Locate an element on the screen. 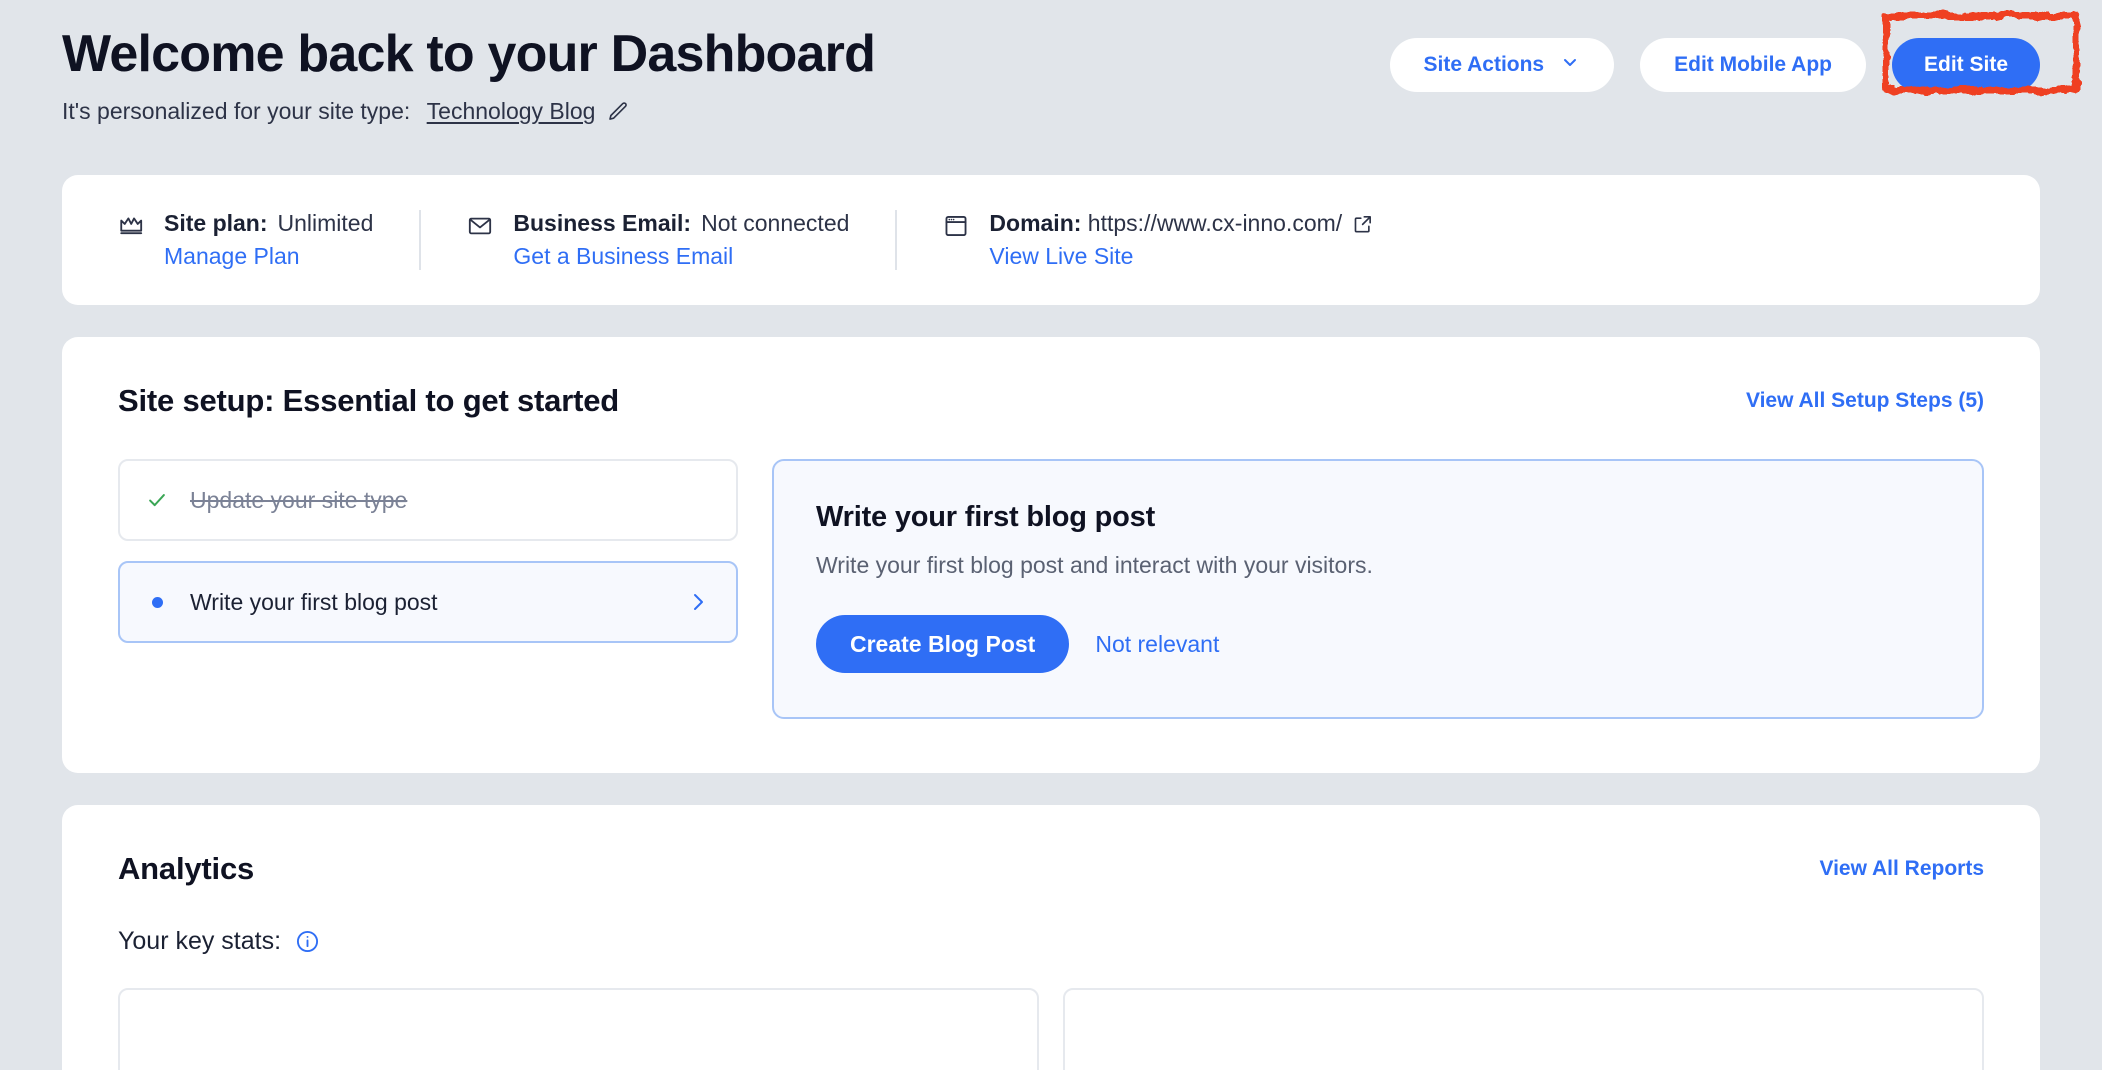  envelope-icon is located at coordinates (480, 241).